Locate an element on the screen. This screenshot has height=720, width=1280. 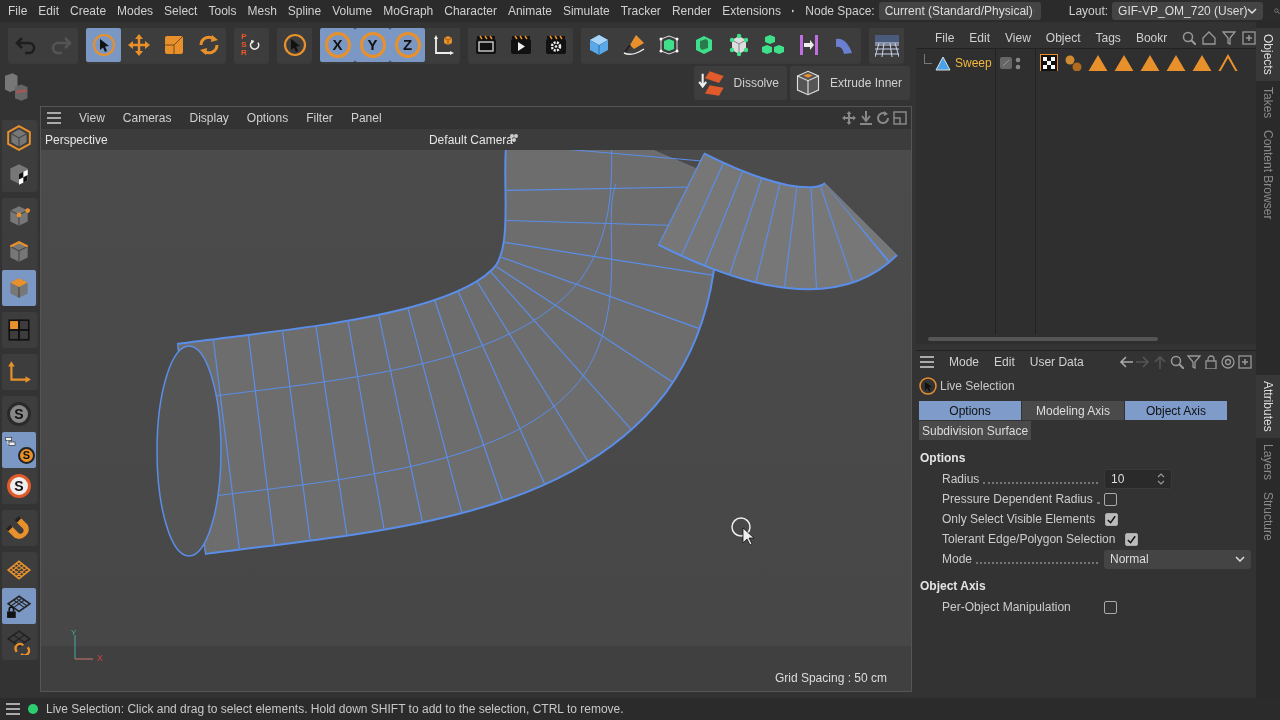
menu-item: Spline is located at coordinates (304, 11).